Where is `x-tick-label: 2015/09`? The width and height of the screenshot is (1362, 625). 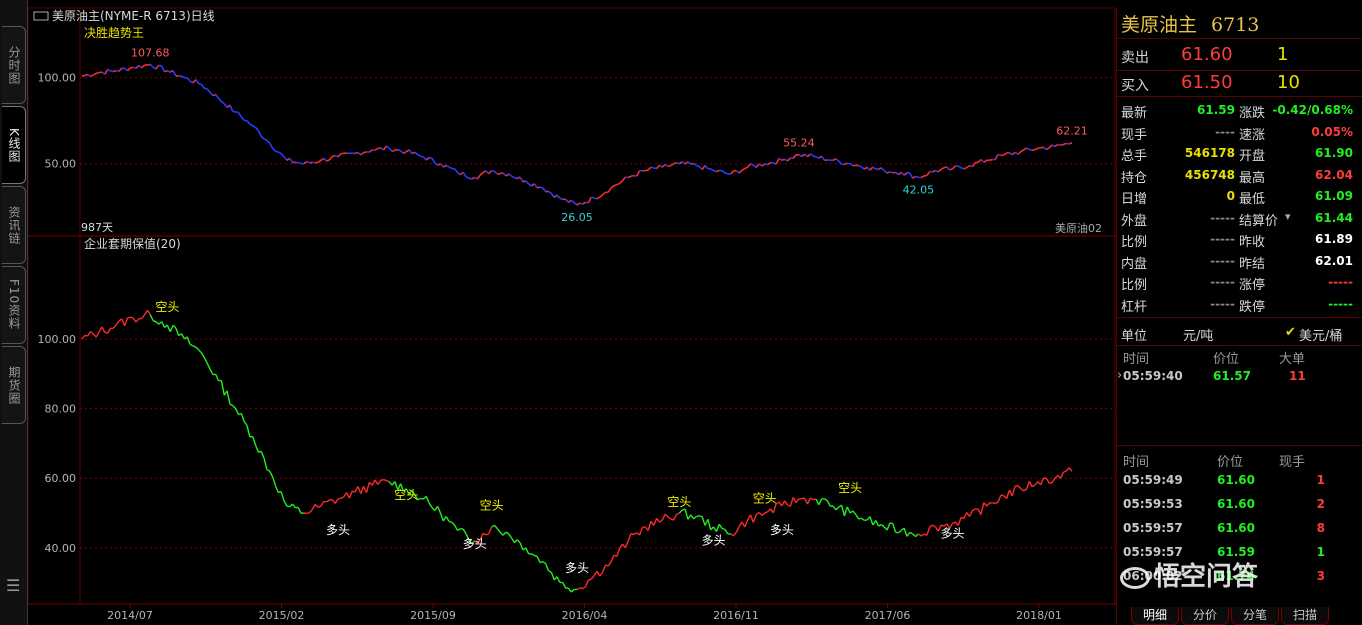
x-tick-label: 2015/09 is located at coordinates (433, 615).